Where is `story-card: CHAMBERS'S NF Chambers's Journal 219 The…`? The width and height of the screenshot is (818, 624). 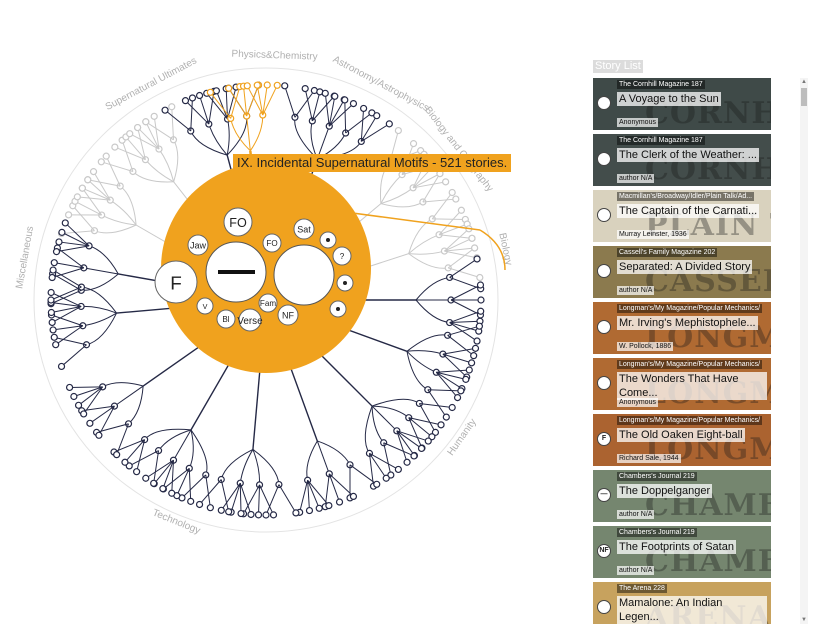 story-card: CHAMBERS'S NF Chambers's Journal 219 The… is located at coordinates (682, 552).